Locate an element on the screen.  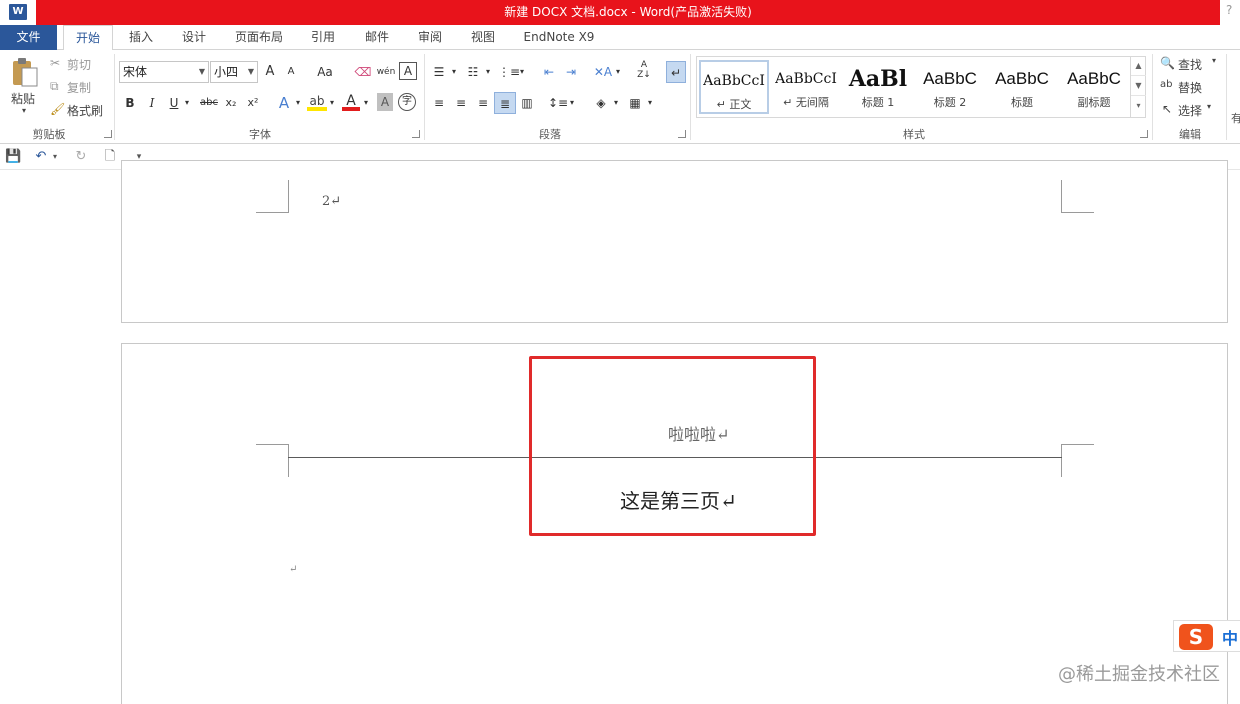
style-normal: AaBbCcI ↵ 正文 is located at coordinates (734, 87).